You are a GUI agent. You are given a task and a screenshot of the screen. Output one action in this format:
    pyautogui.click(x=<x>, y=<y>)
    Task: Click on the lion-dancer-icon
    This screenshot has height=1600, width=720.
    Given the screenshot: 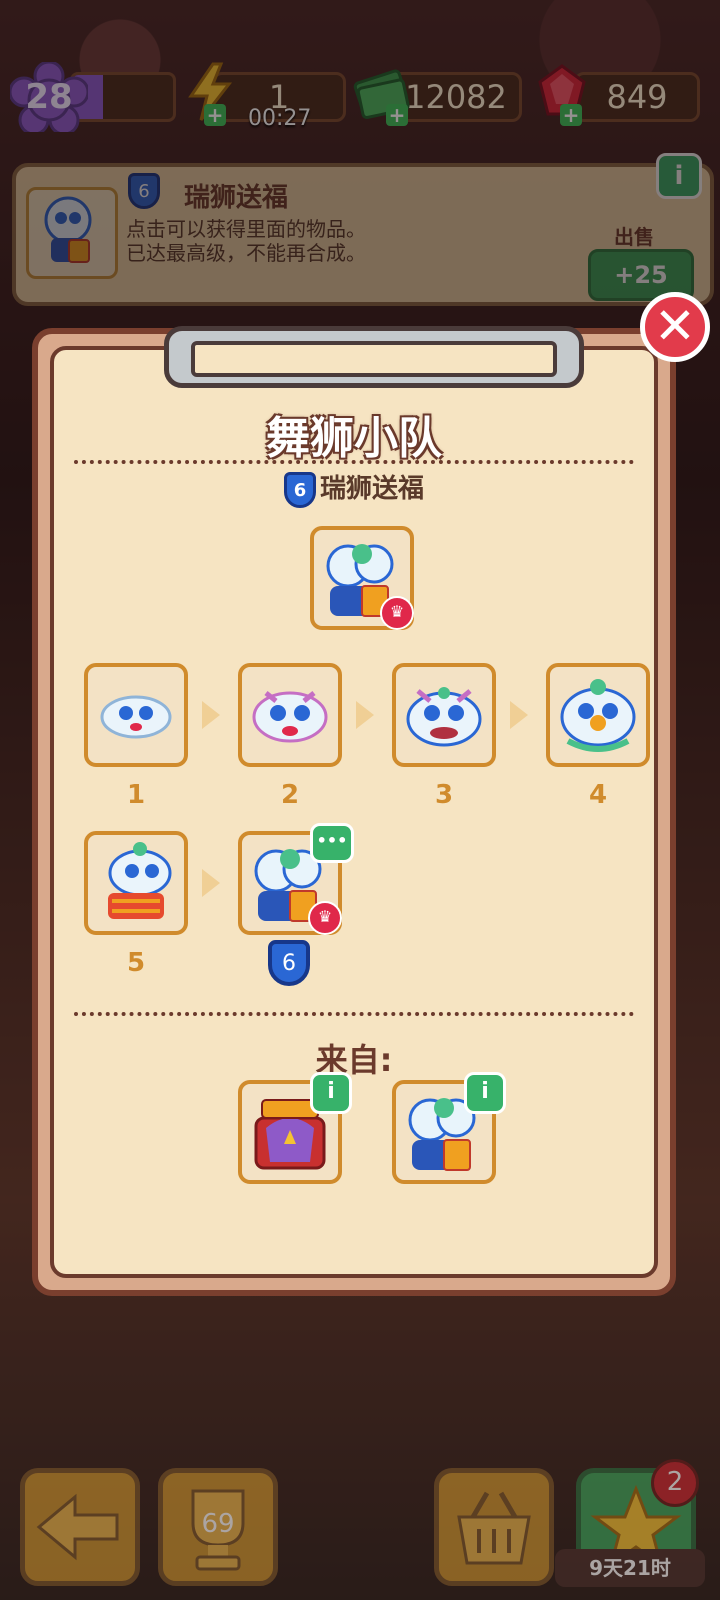 What is the action you would take?
    pyautogui.click(x=140, y=880)
    